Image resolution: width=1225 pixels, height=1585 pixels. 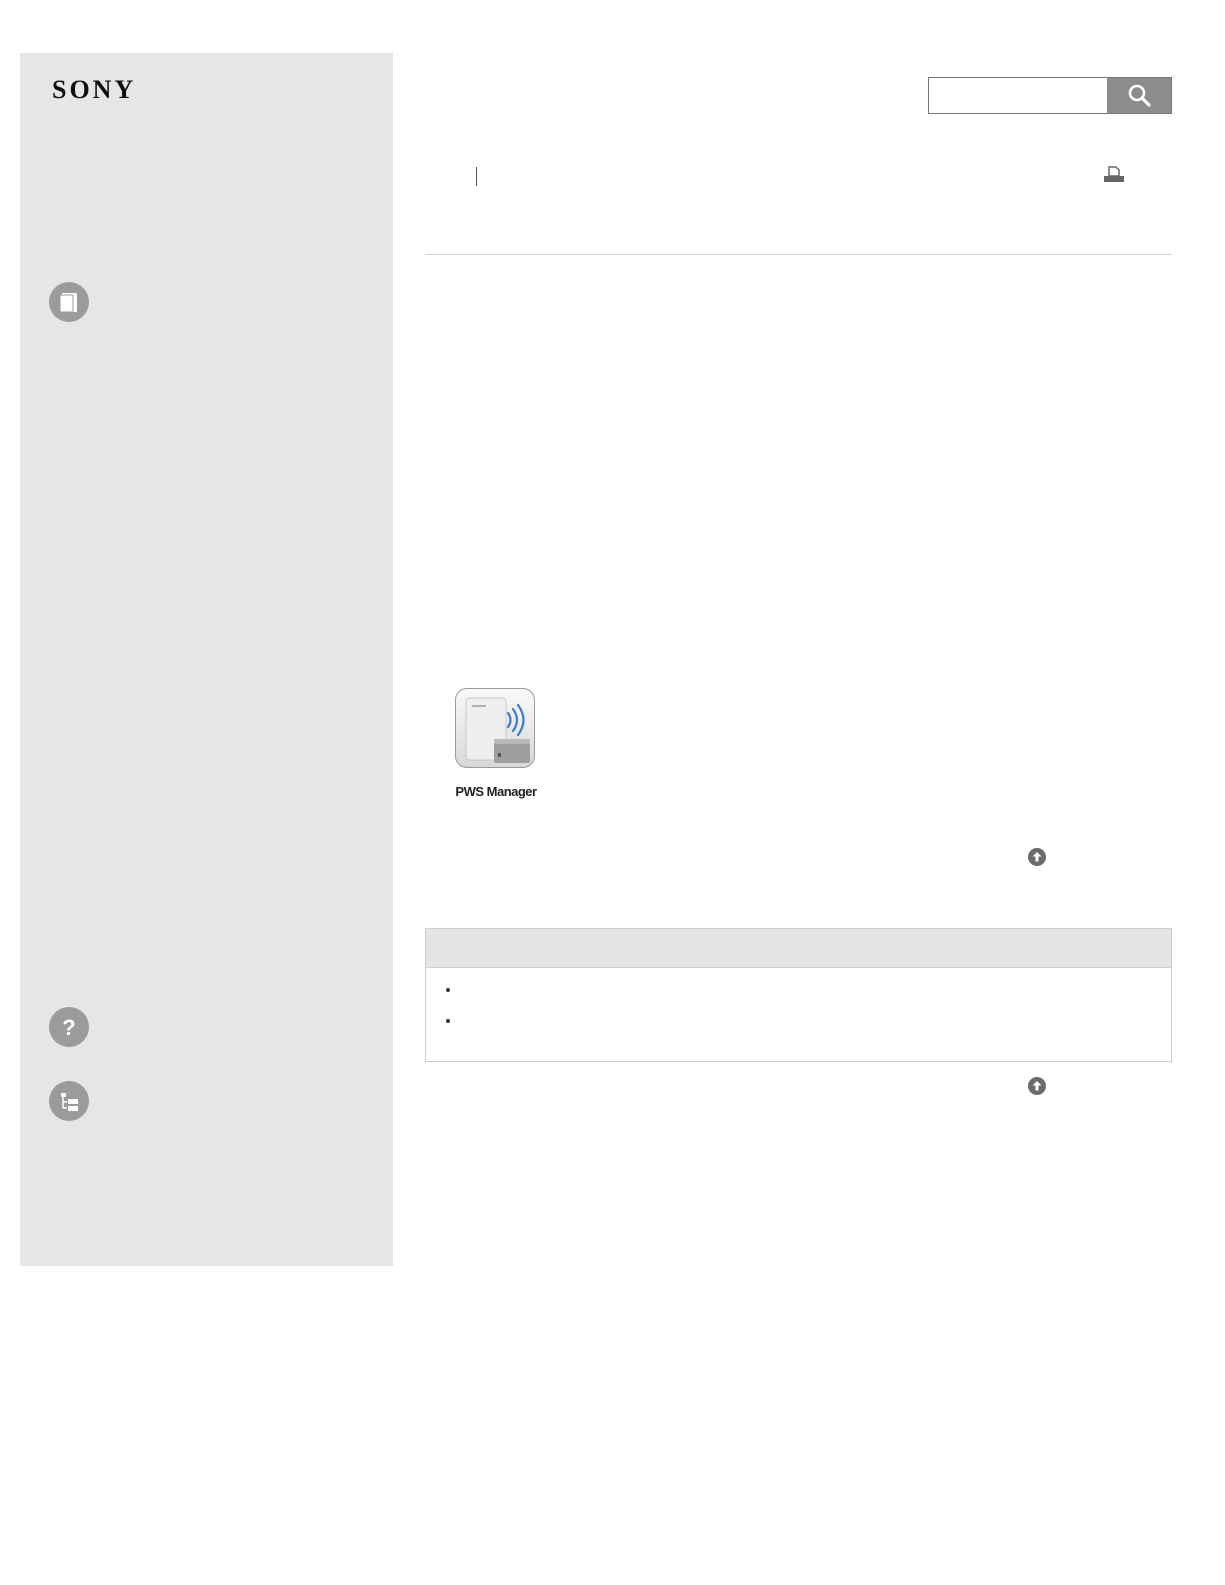 I want to click on manual-book-icon, so click(x=69, y=302).